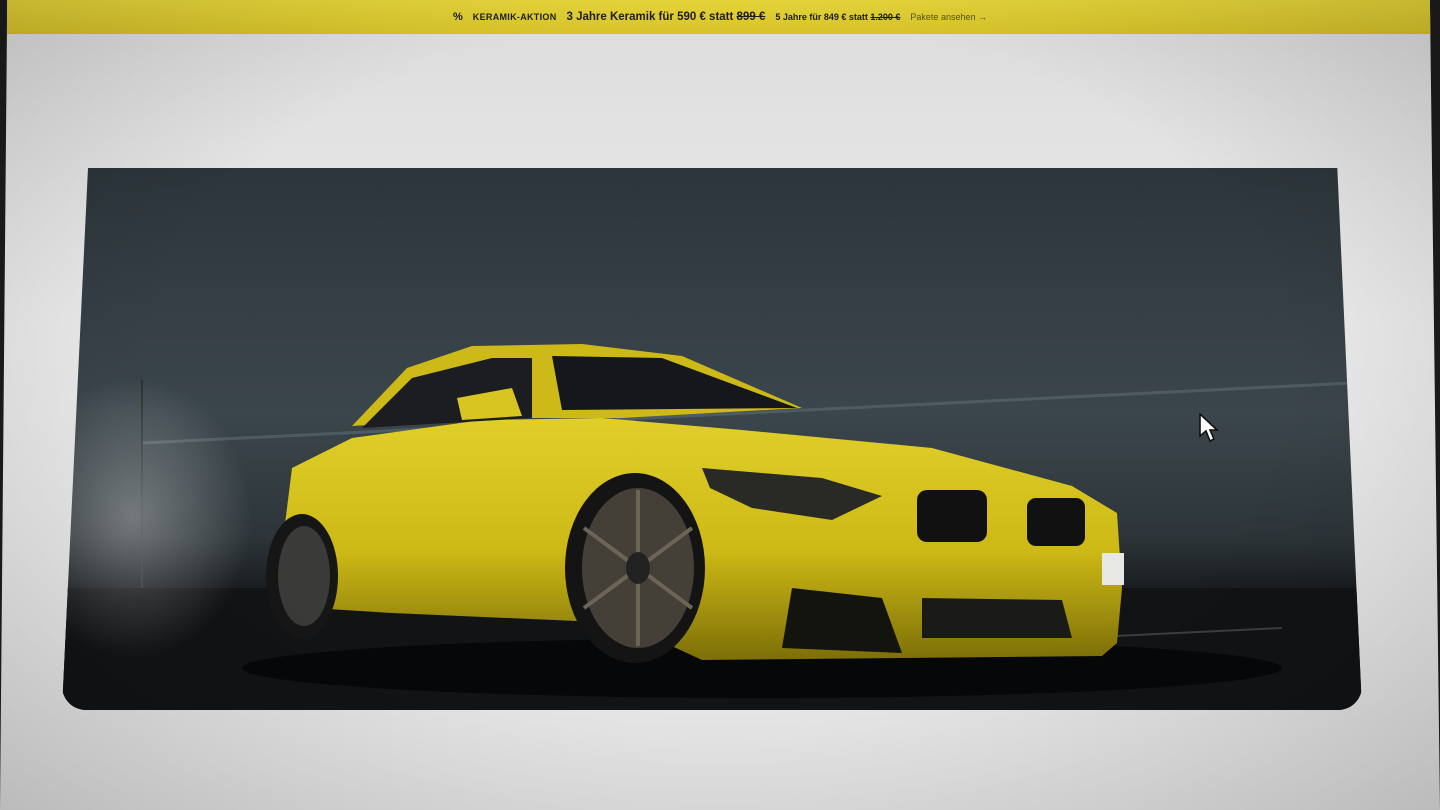  I want to click on promo-label: KERAMIK-AKTION, so click(514, 17).